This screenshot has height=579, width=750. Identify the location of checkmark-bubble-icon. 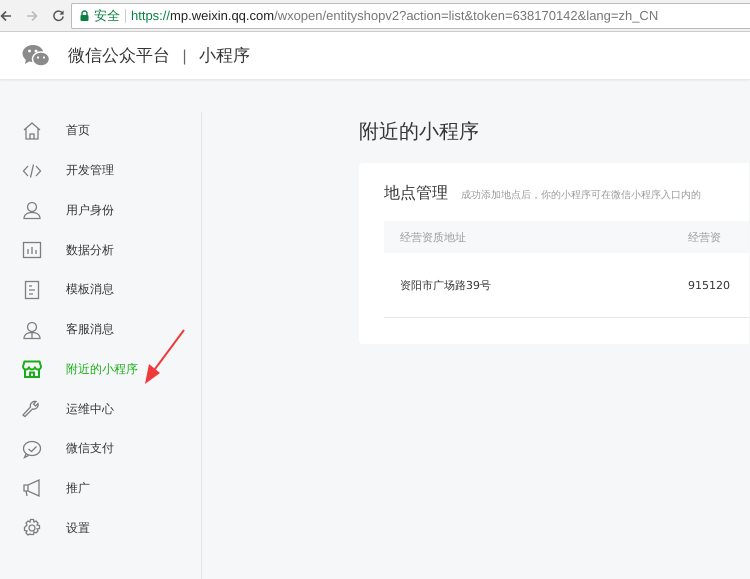
(32, 448).